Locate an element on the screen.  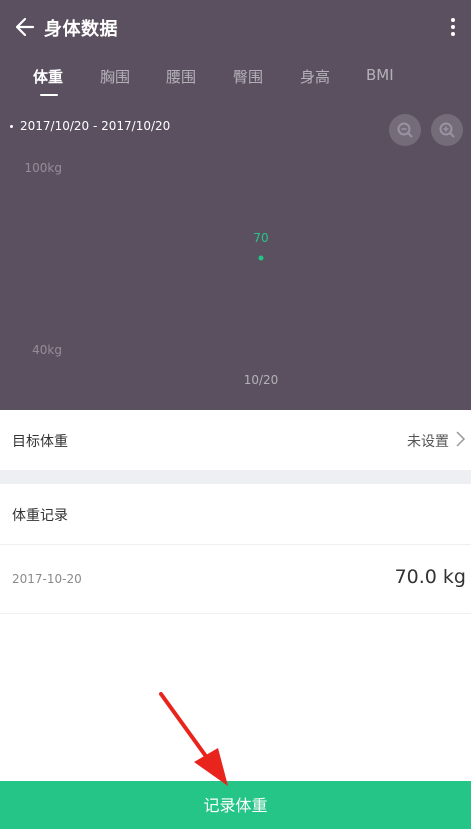
back-button is located at coordinates (26, 27).